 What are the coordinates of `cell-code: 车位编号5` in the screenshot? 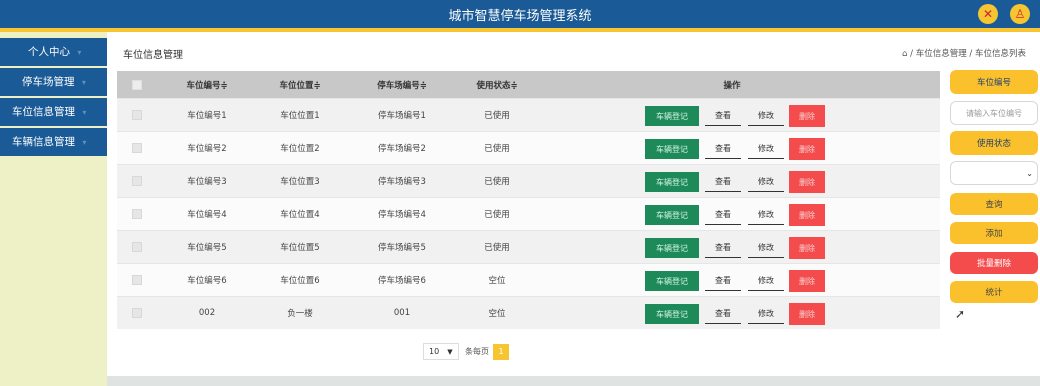 It's located at (207, 248).